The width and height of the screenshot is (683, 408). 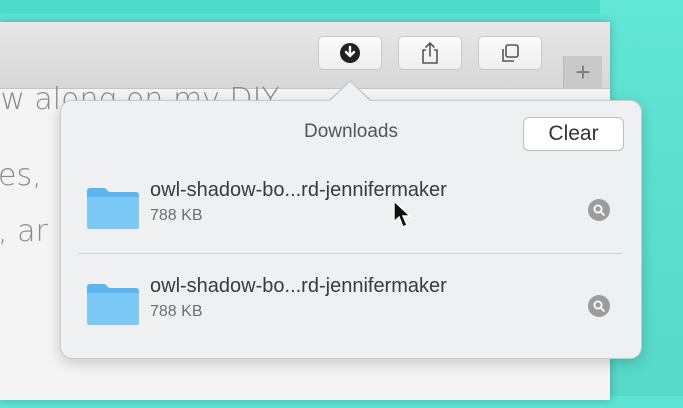 What do you see at coordinates (573, 134) in the screenshot?
I see `clear-button: Clear` at bounding box center [573, 134].